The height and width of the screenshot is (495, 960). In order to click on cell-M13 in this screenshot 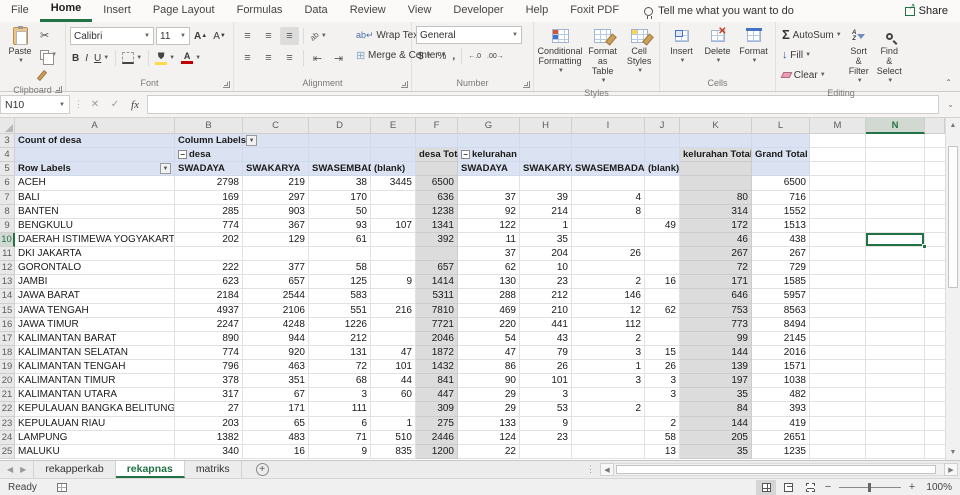, I will do `click(838, 282)`.